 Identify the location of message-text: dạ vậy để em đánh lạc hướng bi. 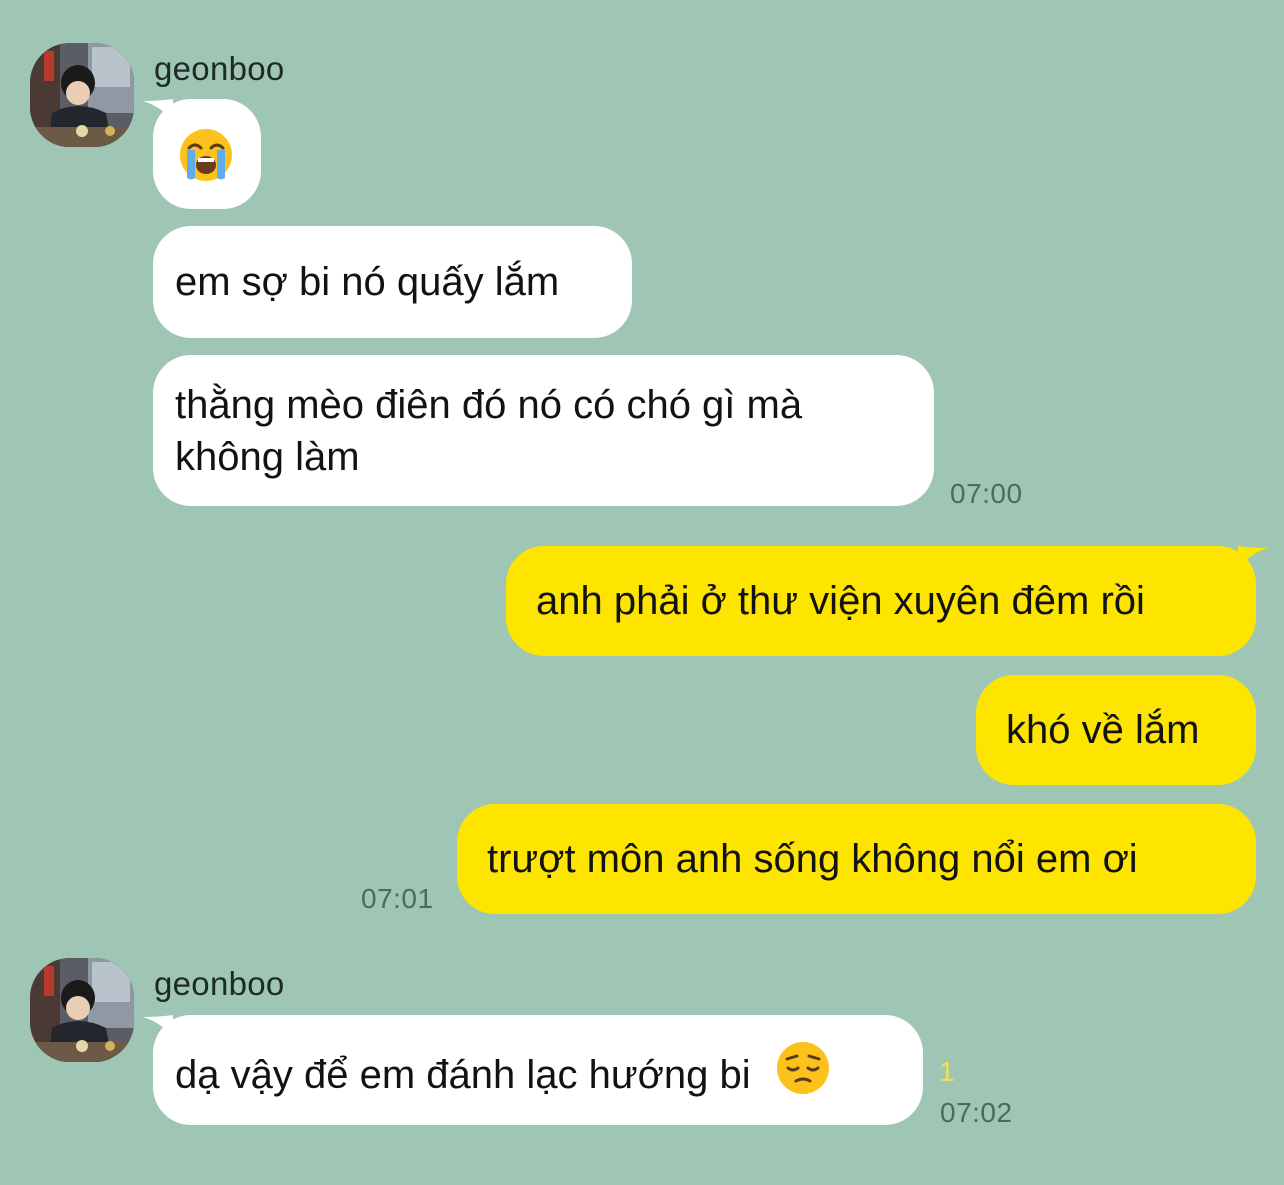
(463, 1075).